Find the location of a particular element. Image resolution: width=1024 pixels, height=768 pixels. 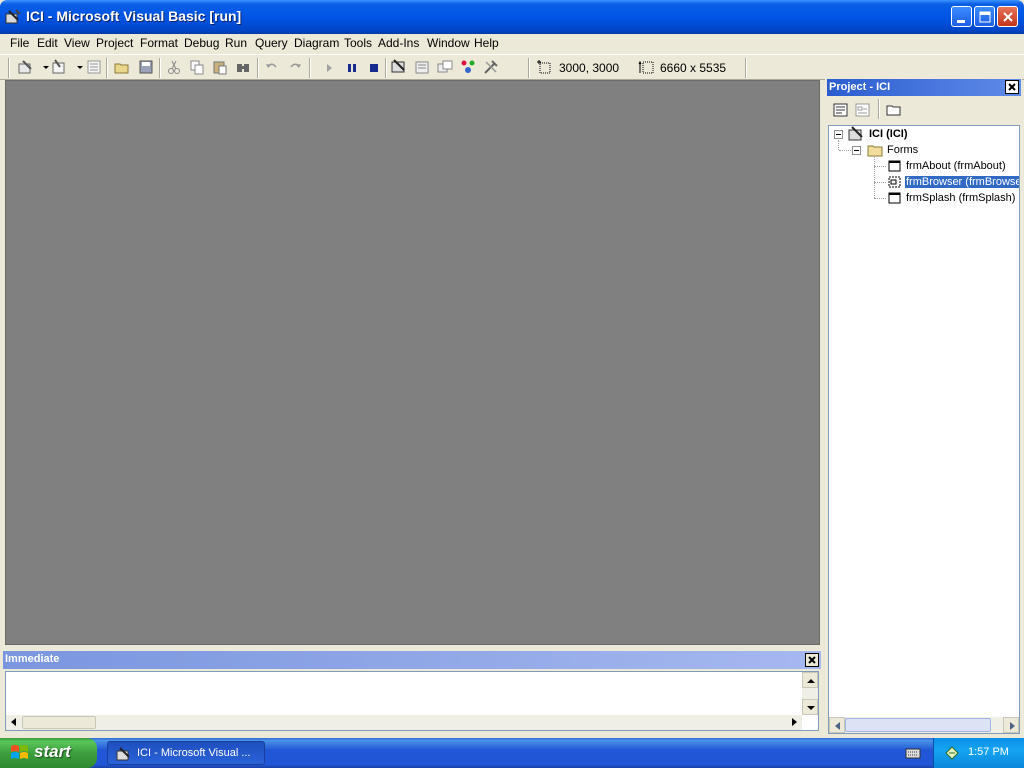

scroll-left-button is located at coordinates (837, 725).